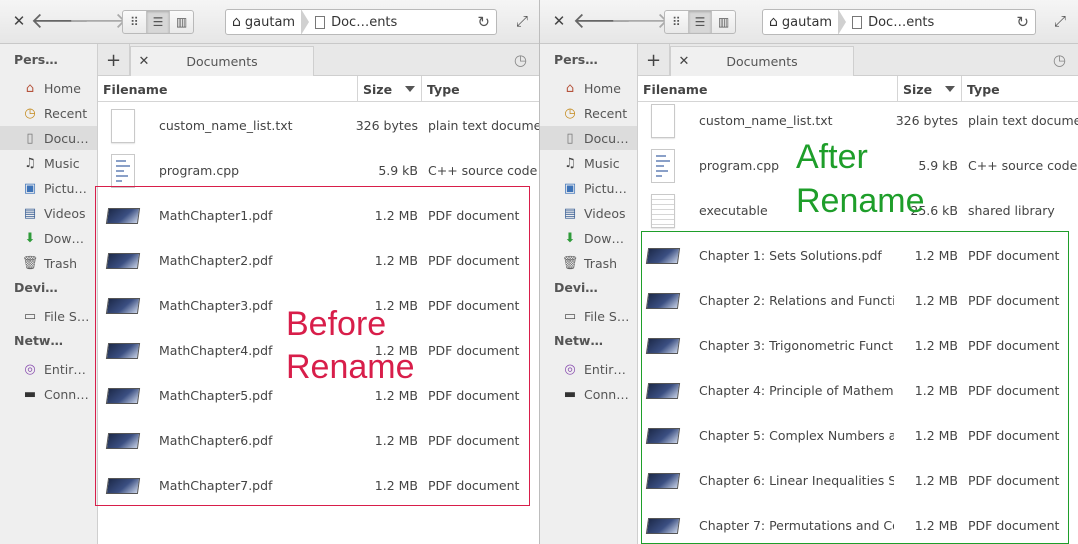 The width and height of the screenshot is (1078, 544). I want to click on file-row: MathChapter1.pdf 1.2 MB PDF document, so click(318, 215).